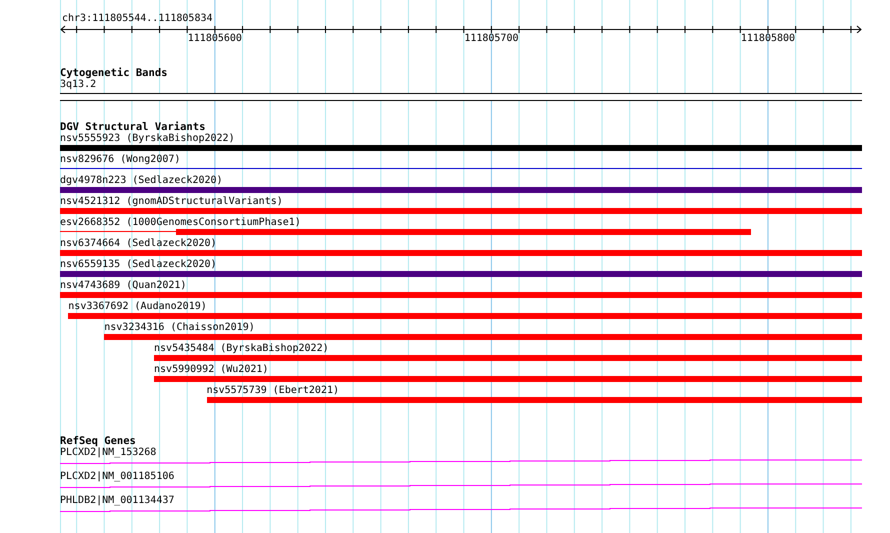 Image resolution: width=890 pixels, height=533 pixels. Describe the element at coordinates (138, 19) in the screenshot. I see `location-label: chr3:111805544..111805834` at that location.